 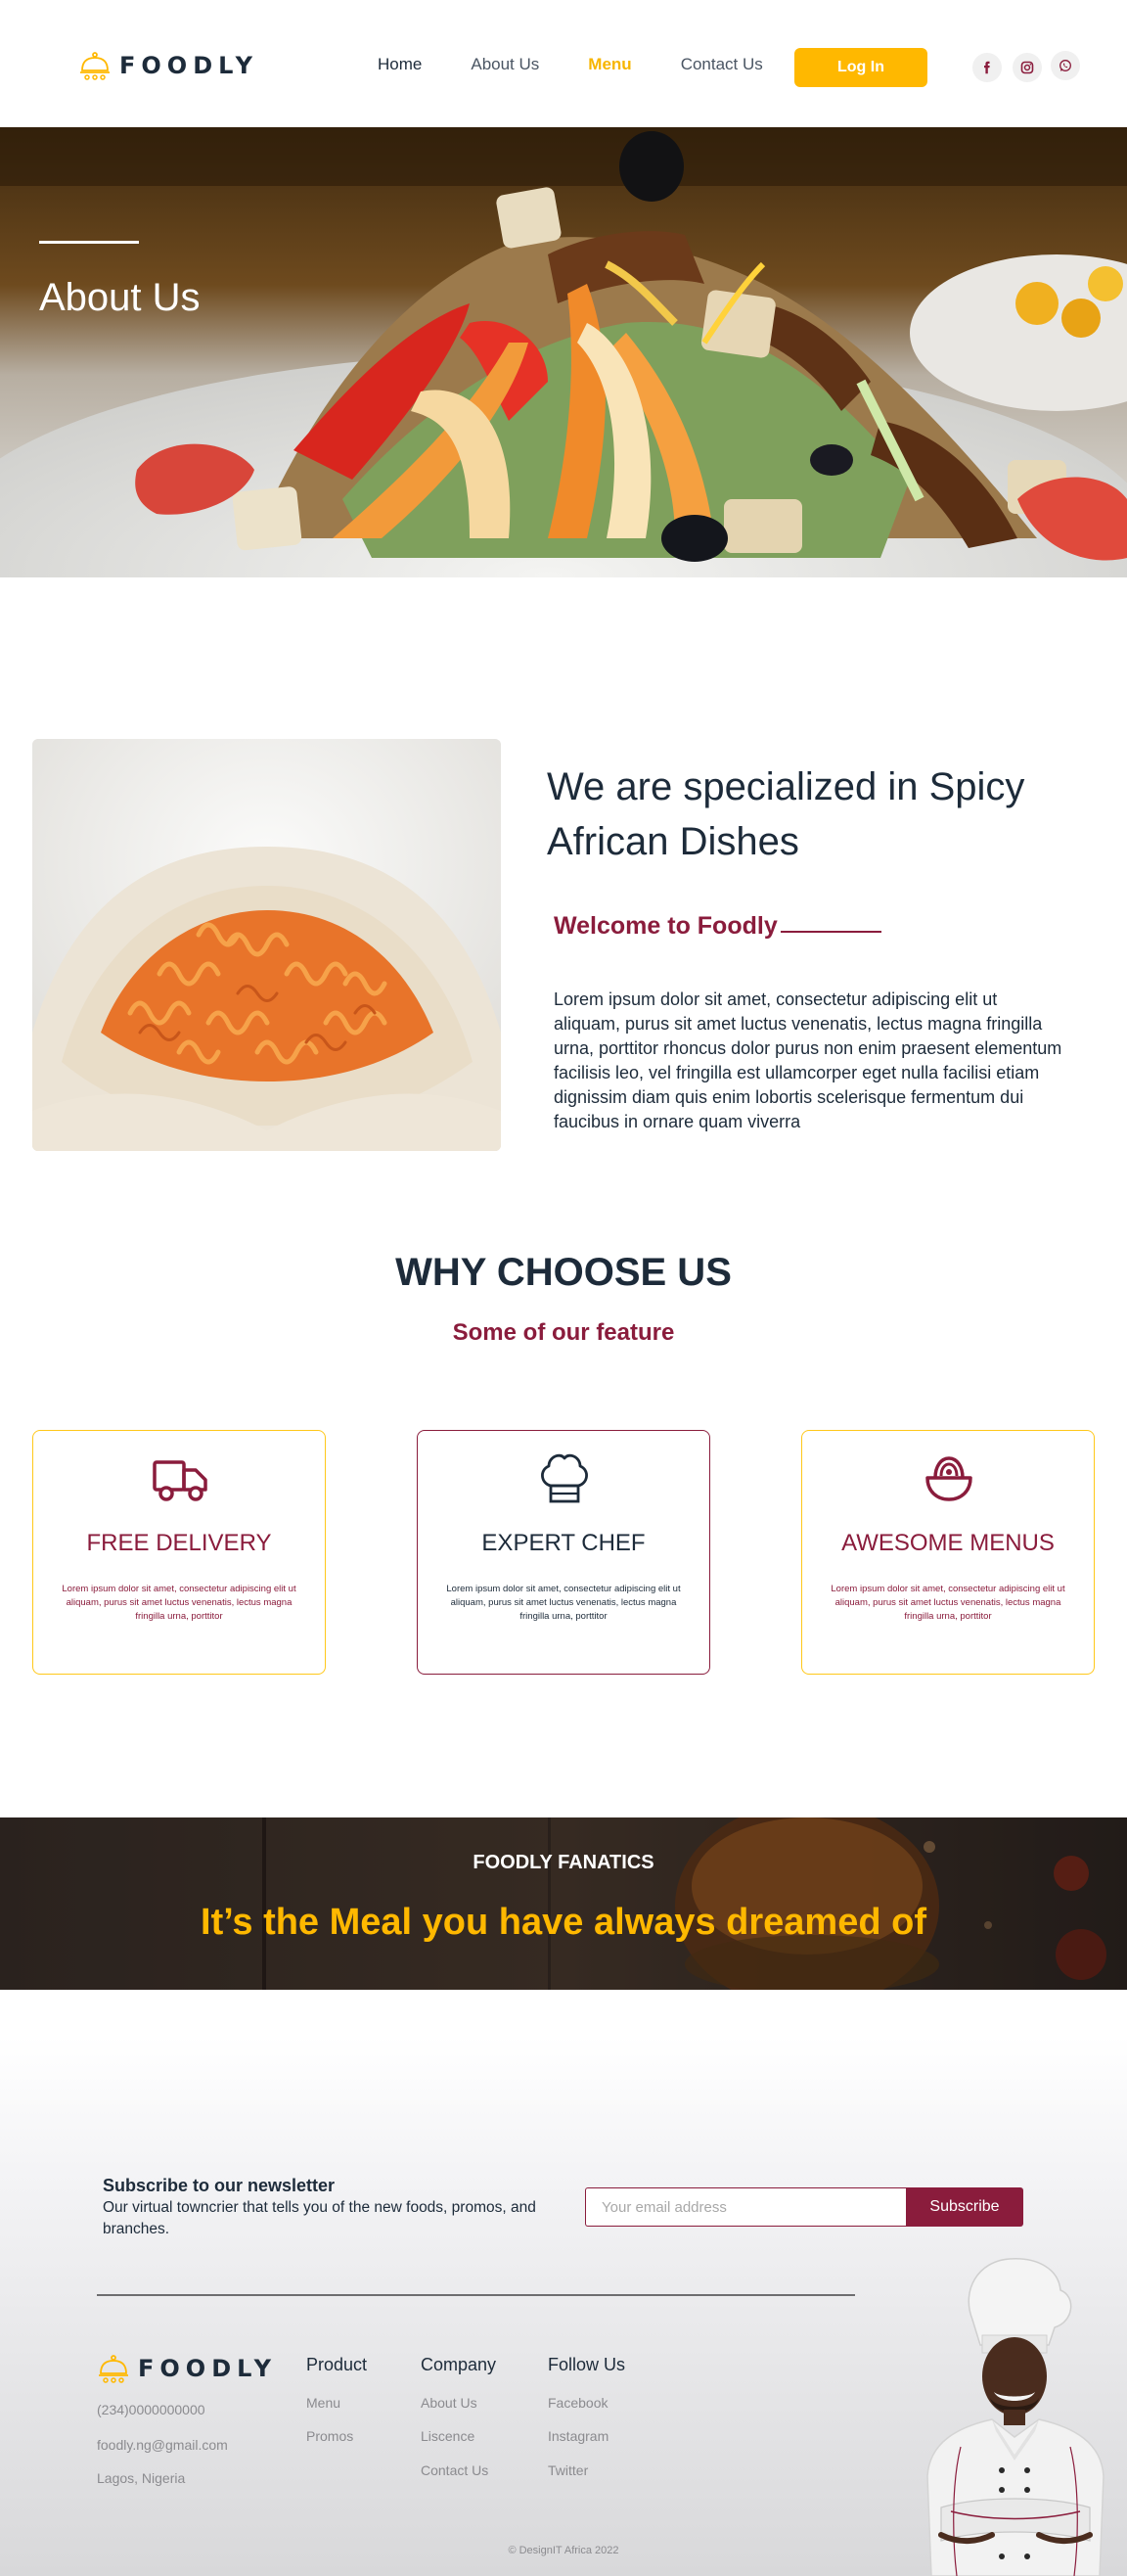 What do you see at coordinates (948, 1478) in the screenshot?
I see `food-bowl-icon` at bounding box center [948, 1478].